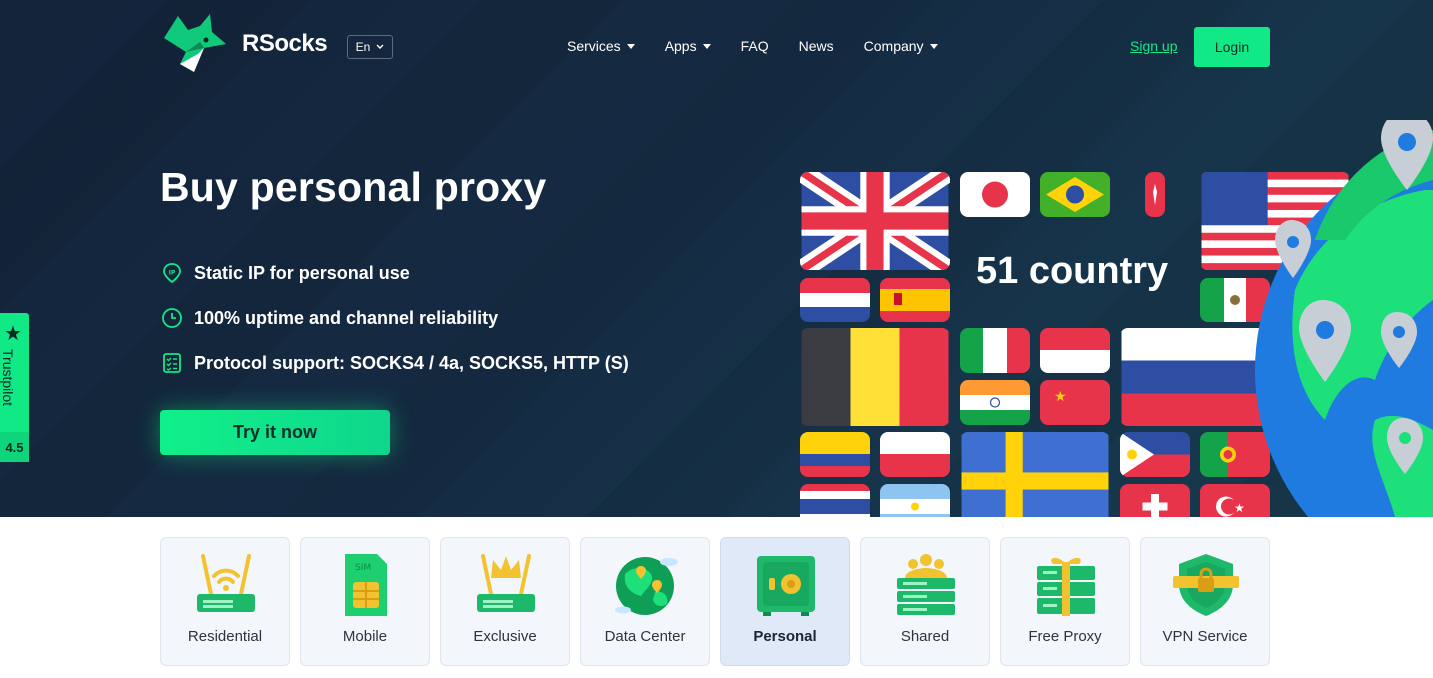 The image size is (1433, 678). What do you see at coordinates (1075, 350) in the screenshot?
I see `flag-indonesia-icon` at bounding box center [1075, 350].